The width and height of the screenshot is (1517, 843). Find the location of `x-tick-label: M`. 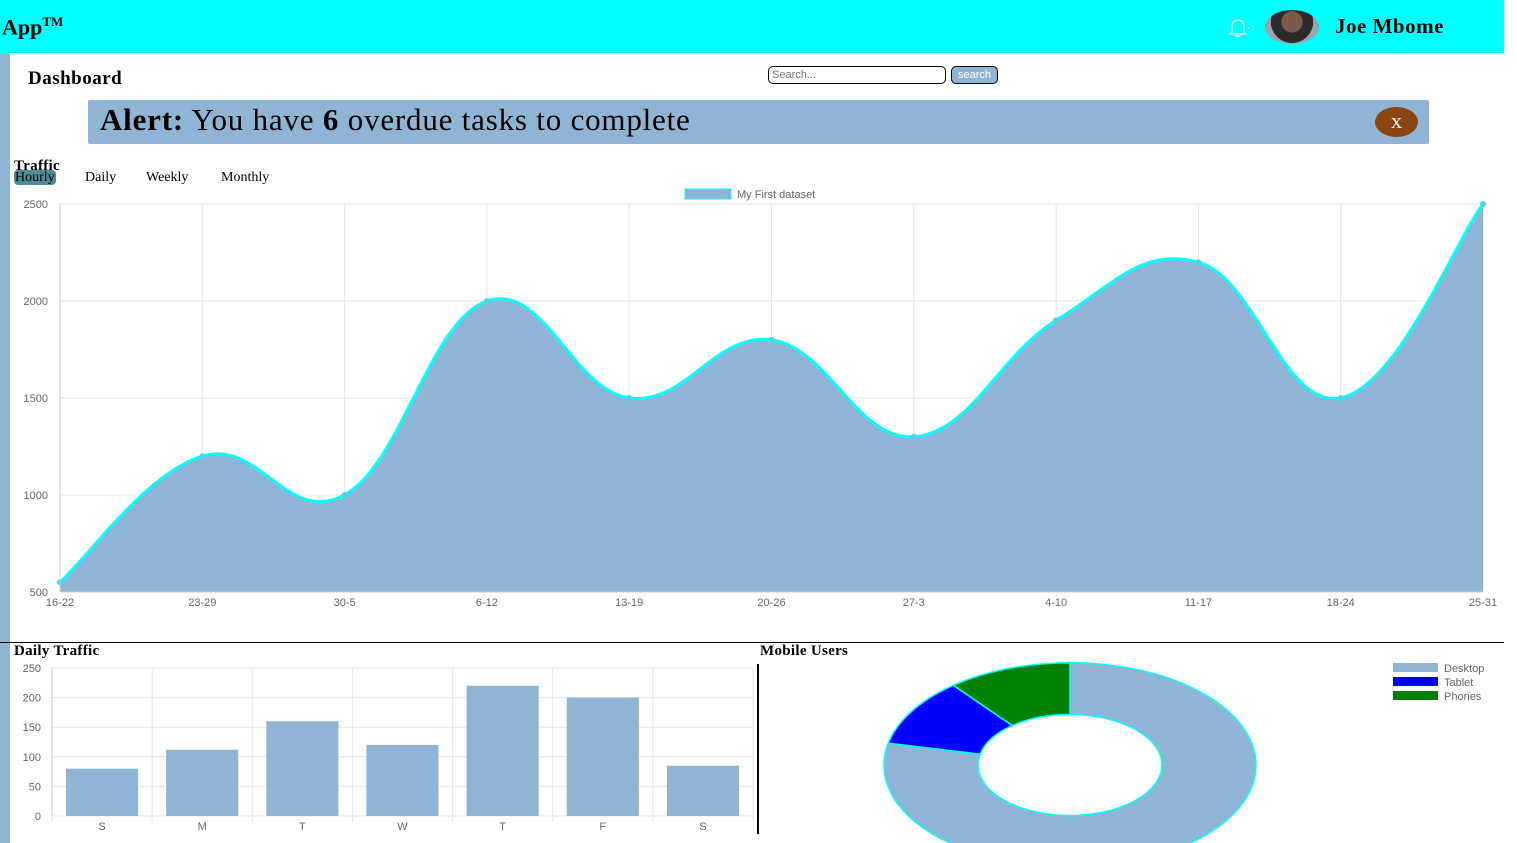

x-tick-label: M is located at coordinates (202, 827).